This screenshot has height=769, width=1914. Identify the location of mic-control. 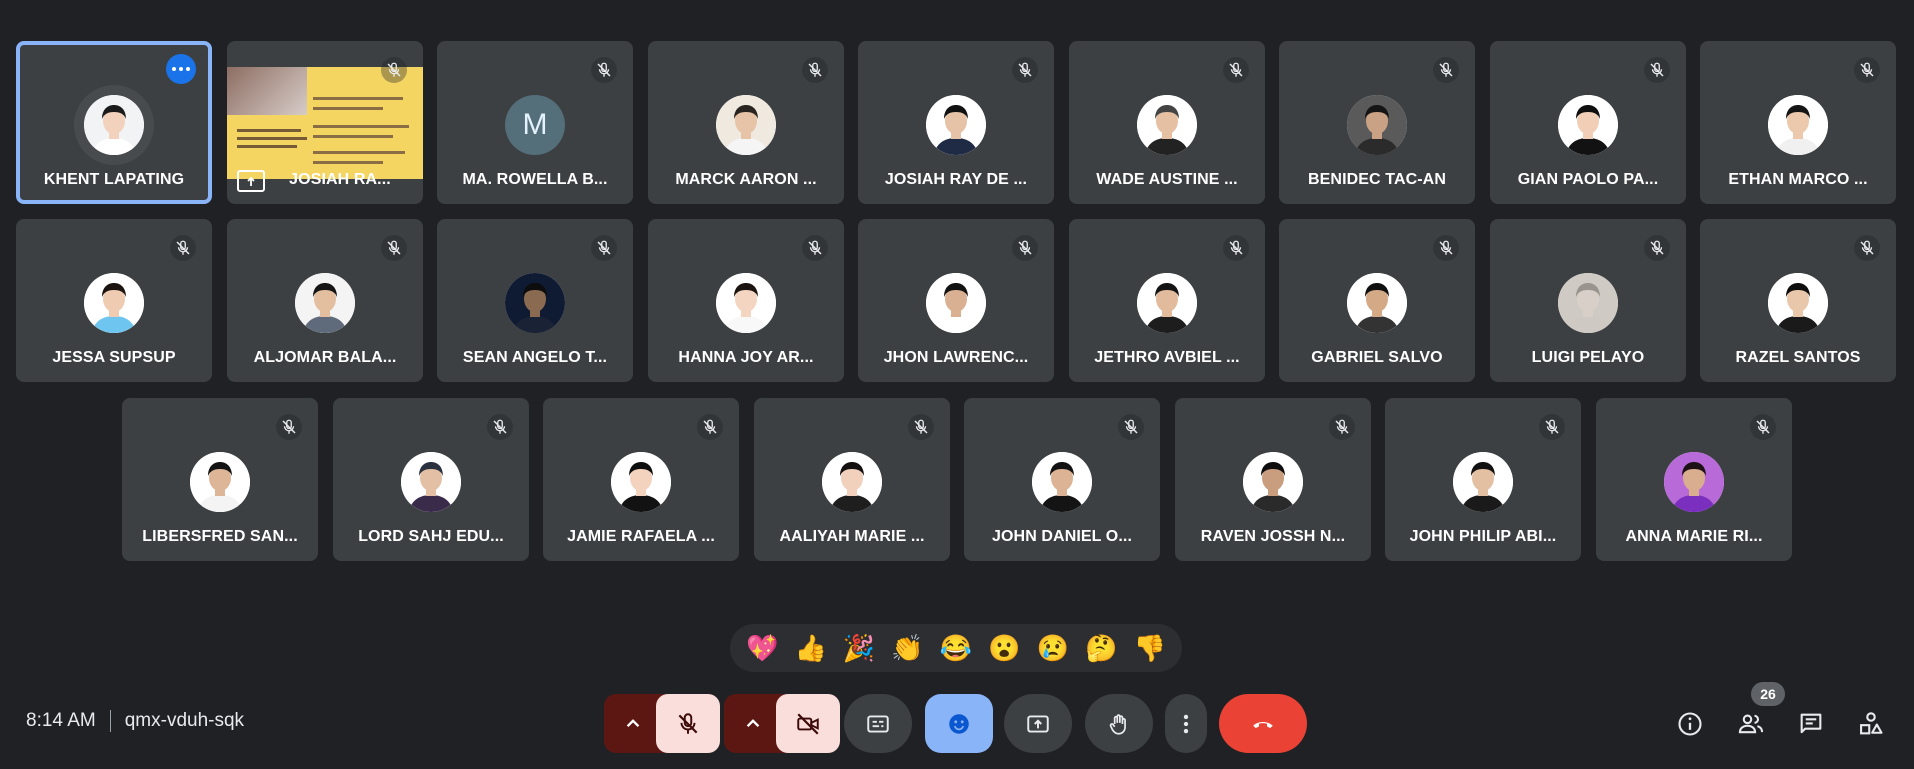
(662, 723).